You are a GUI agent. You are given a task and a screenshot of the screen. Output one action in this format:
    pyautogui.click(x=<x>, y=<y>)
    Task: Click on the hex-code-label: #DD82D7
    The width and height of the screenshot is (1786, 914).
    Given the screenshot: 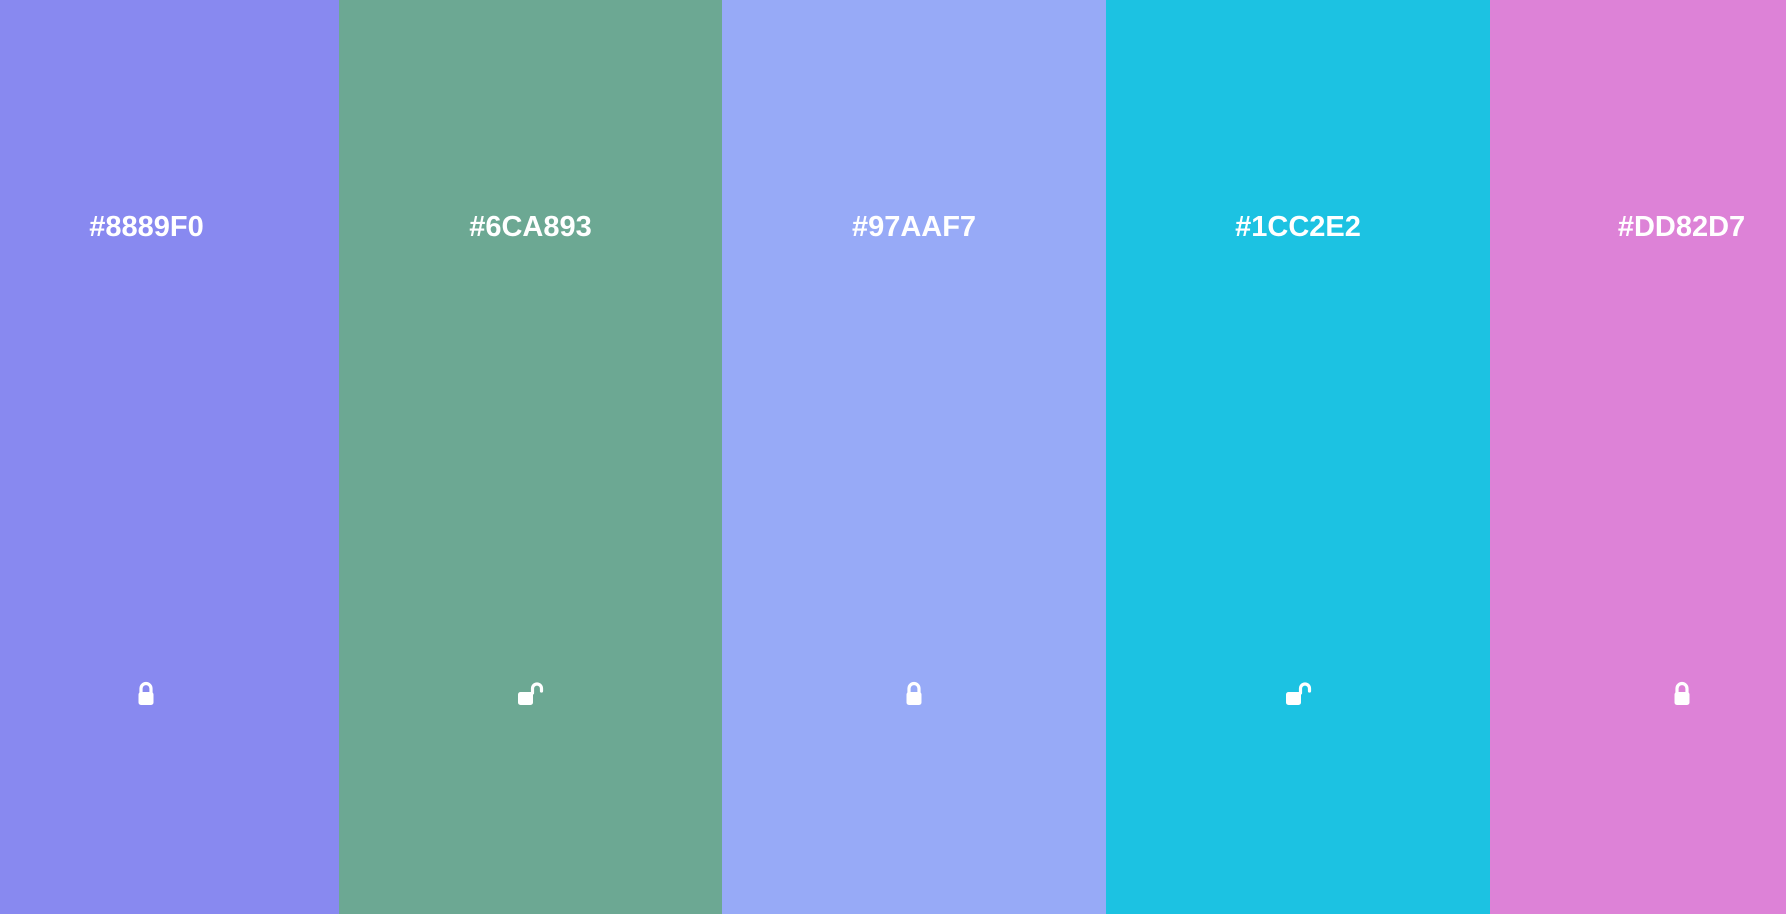 What is the action you would take?
    pyautogui.click(x=1638, y=227)
    